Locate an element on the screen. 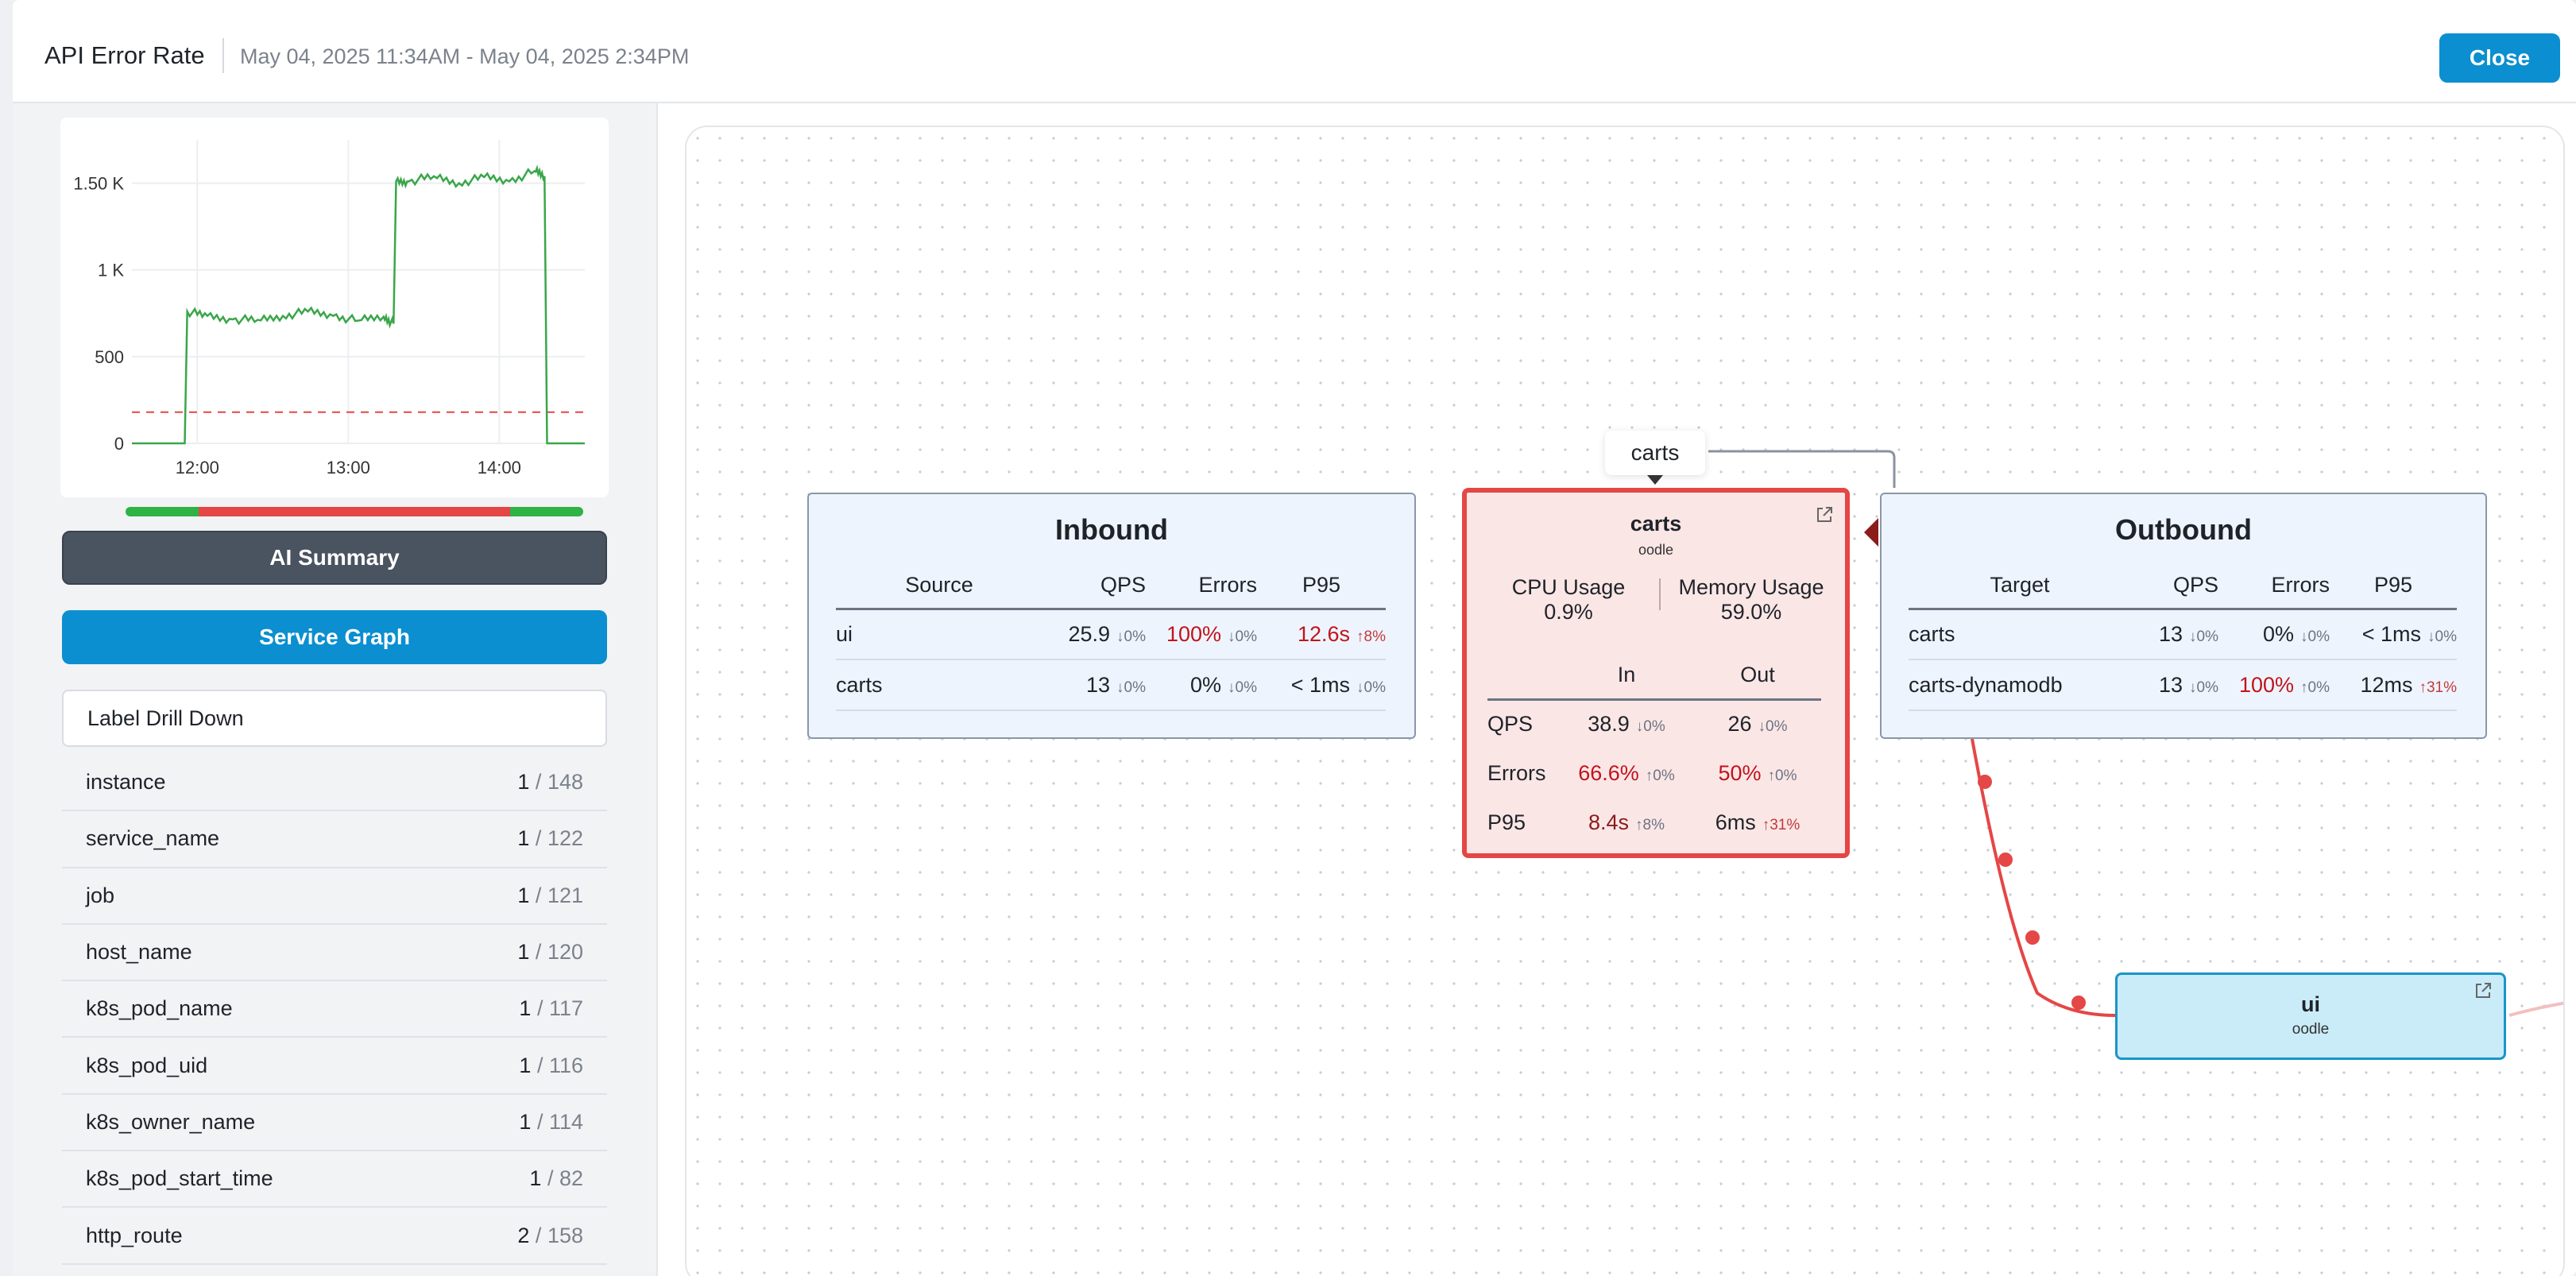 This screenshot has width=2576, height=1276. cell-errors: 100% ↑0% is located at coordinates (2274, 685).